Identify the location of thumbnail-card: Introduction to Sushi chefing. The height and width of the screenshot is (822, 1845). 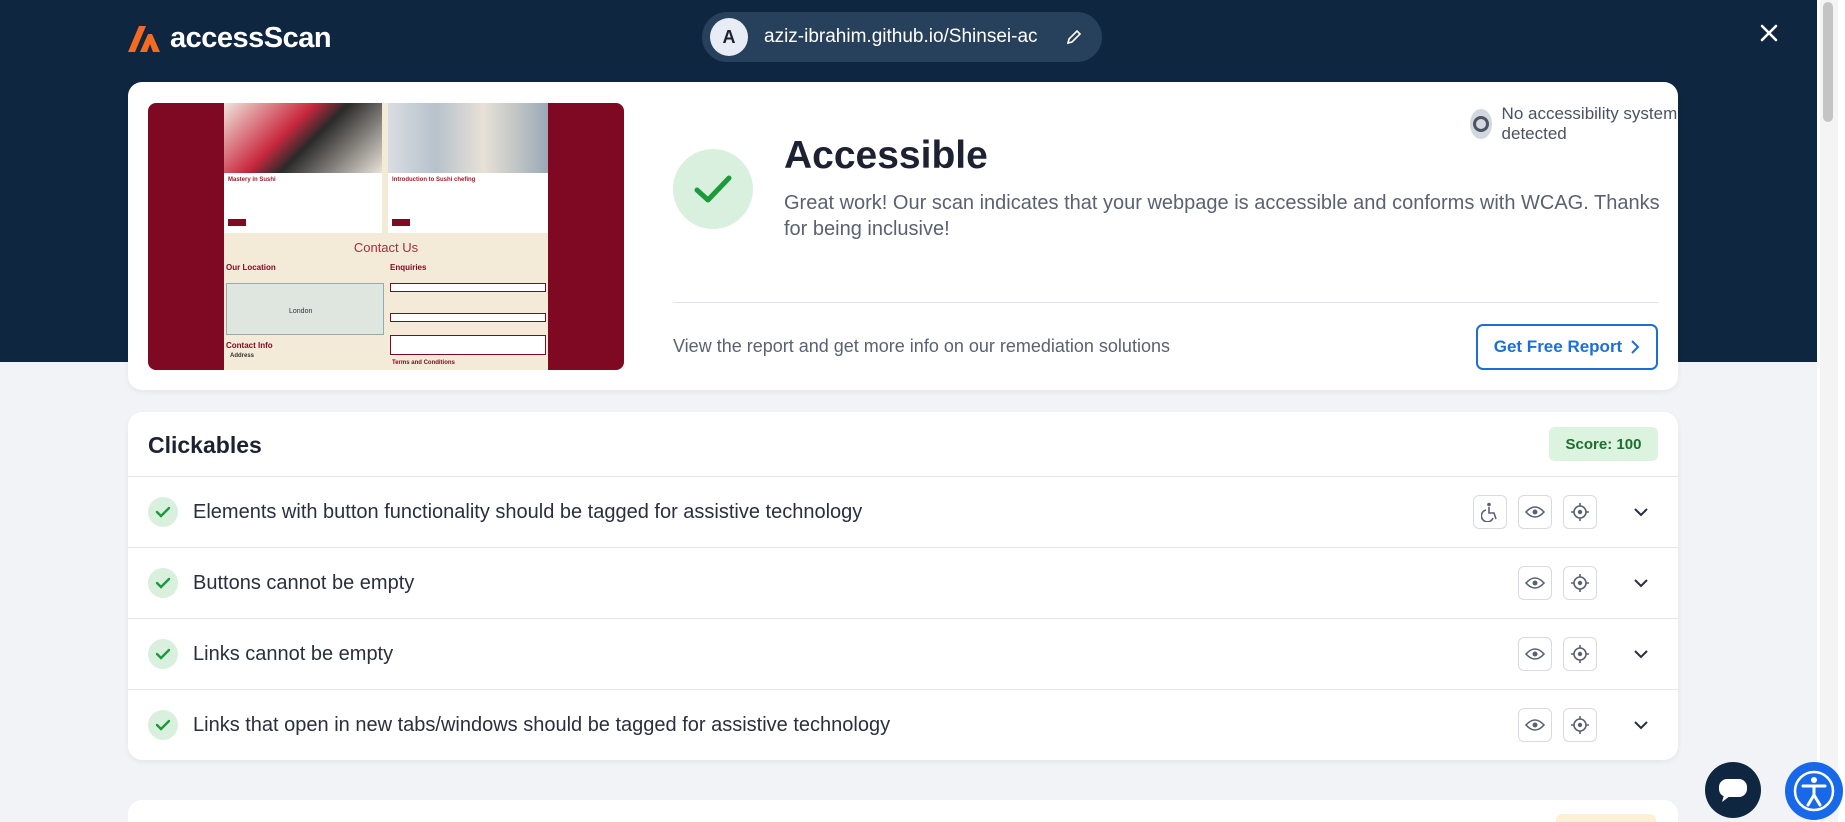
(468, 203).